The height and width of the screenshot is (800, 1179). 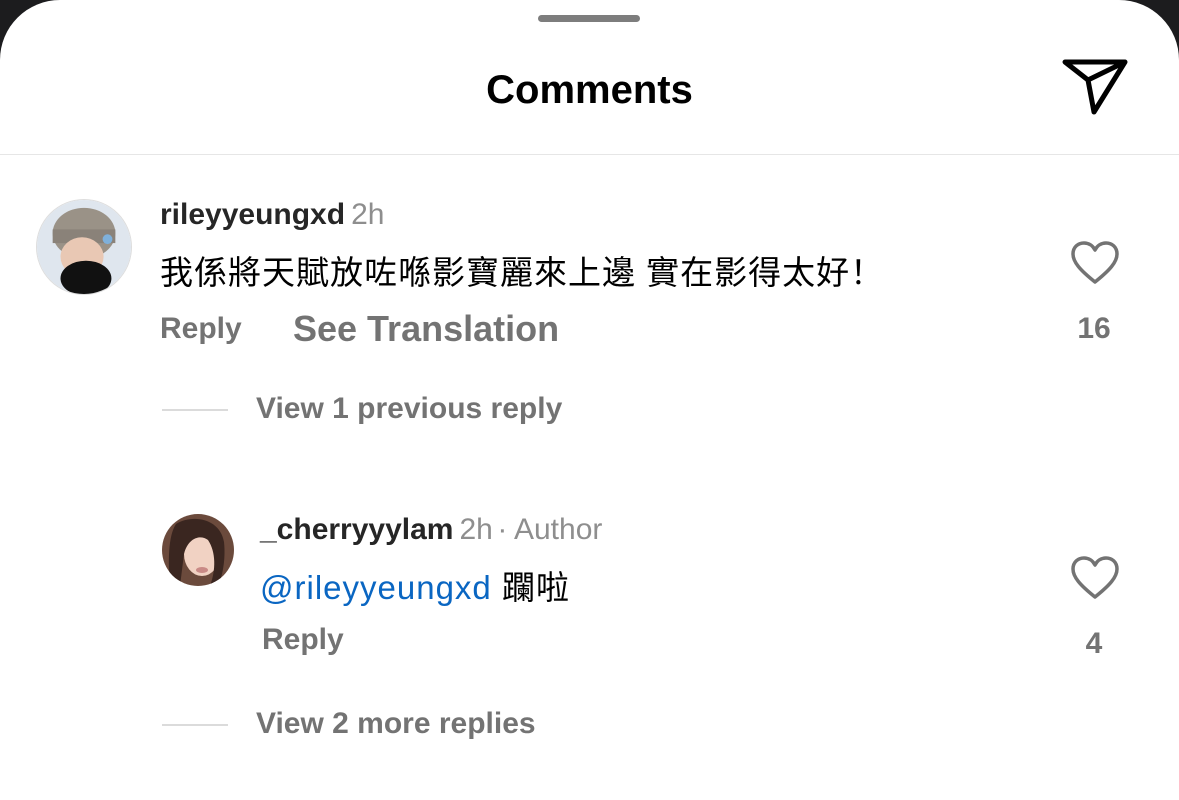 What do you see at coordinates (1095, 87) in the screenshot?
I see `paper-plane-icon` at bounding box center [1095, 87].